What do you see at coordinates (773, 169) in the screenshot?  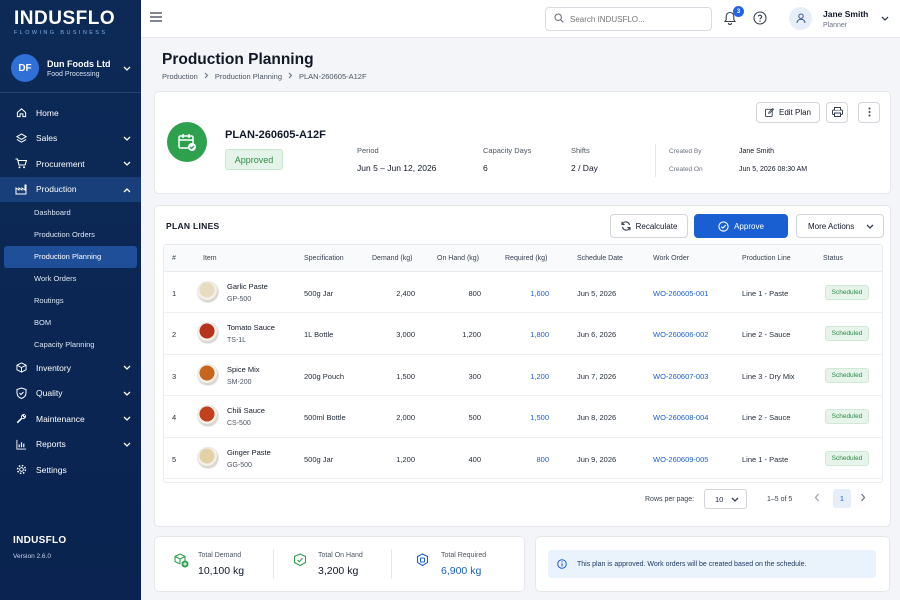 I see `created-on-value-wrap: Jun 5, 2026 08:30 AM` at bounding box center [773, 169].